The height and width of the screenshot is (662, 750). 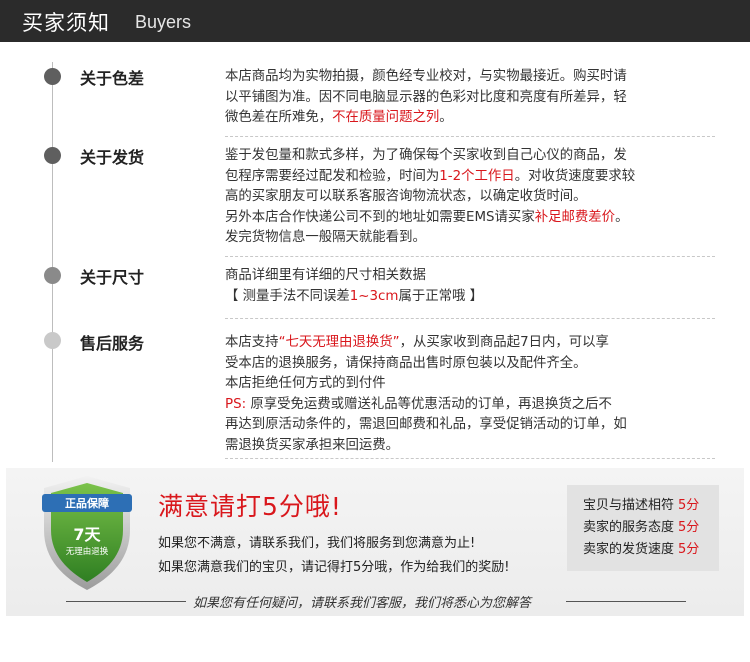 What do you see at coordinates (362, 603) in the screenshot?
I see `footer-note: 如果您有任何疑问，请联系我们客服，我们将悉心为您解答` at bounding box center [362, 603].